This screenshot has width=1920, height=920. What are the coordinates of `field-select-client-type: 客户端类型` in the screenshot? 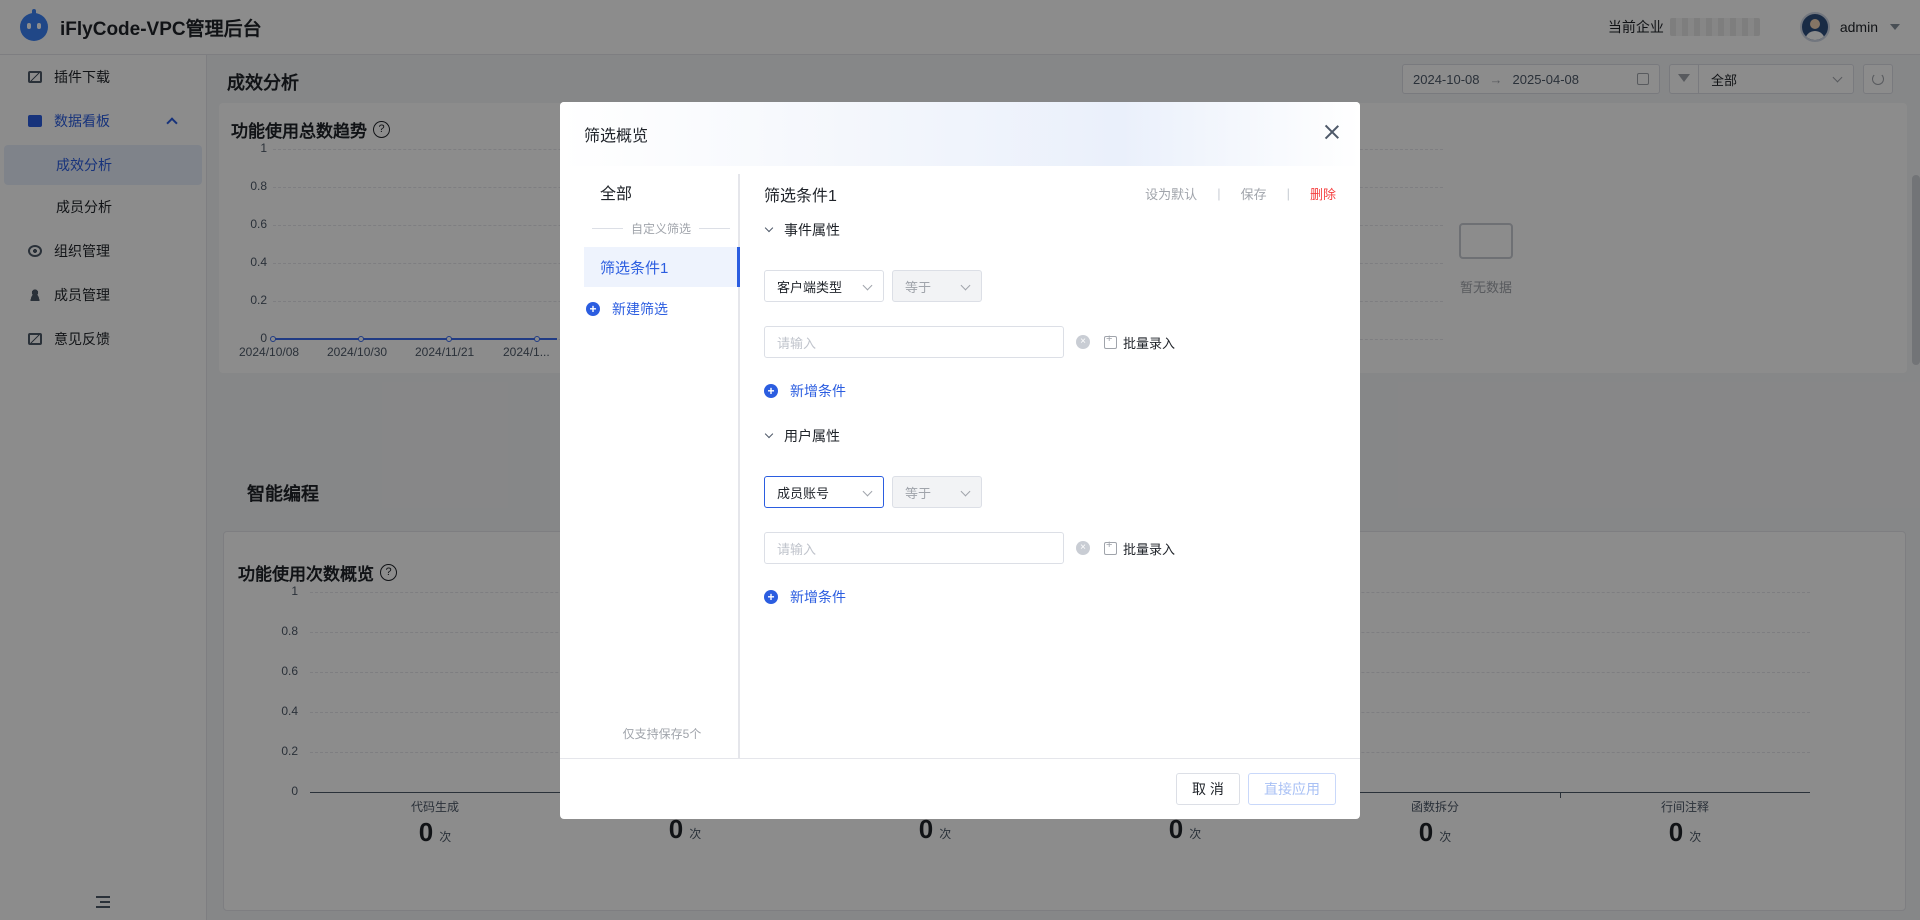 It's located at (824, 286).